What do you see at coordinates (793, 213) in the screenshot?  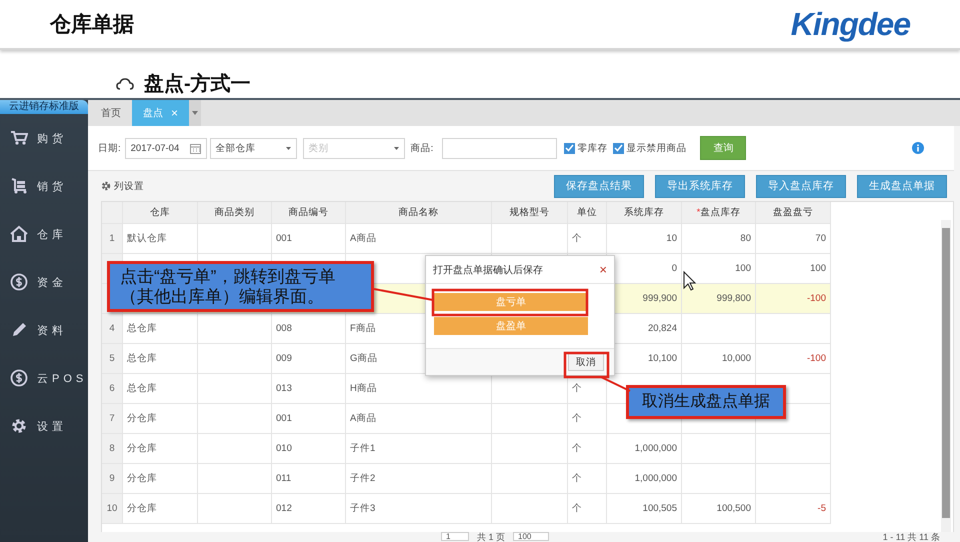 I see `column-header: 盘盈盘亏` at bounding box center [793, 213].